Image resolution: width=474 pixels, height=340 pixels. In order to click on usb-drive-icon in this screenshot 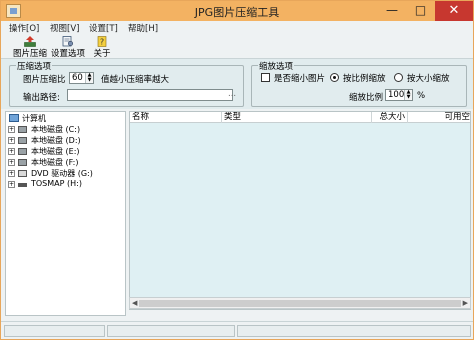, I will do `click(22, 185)`.